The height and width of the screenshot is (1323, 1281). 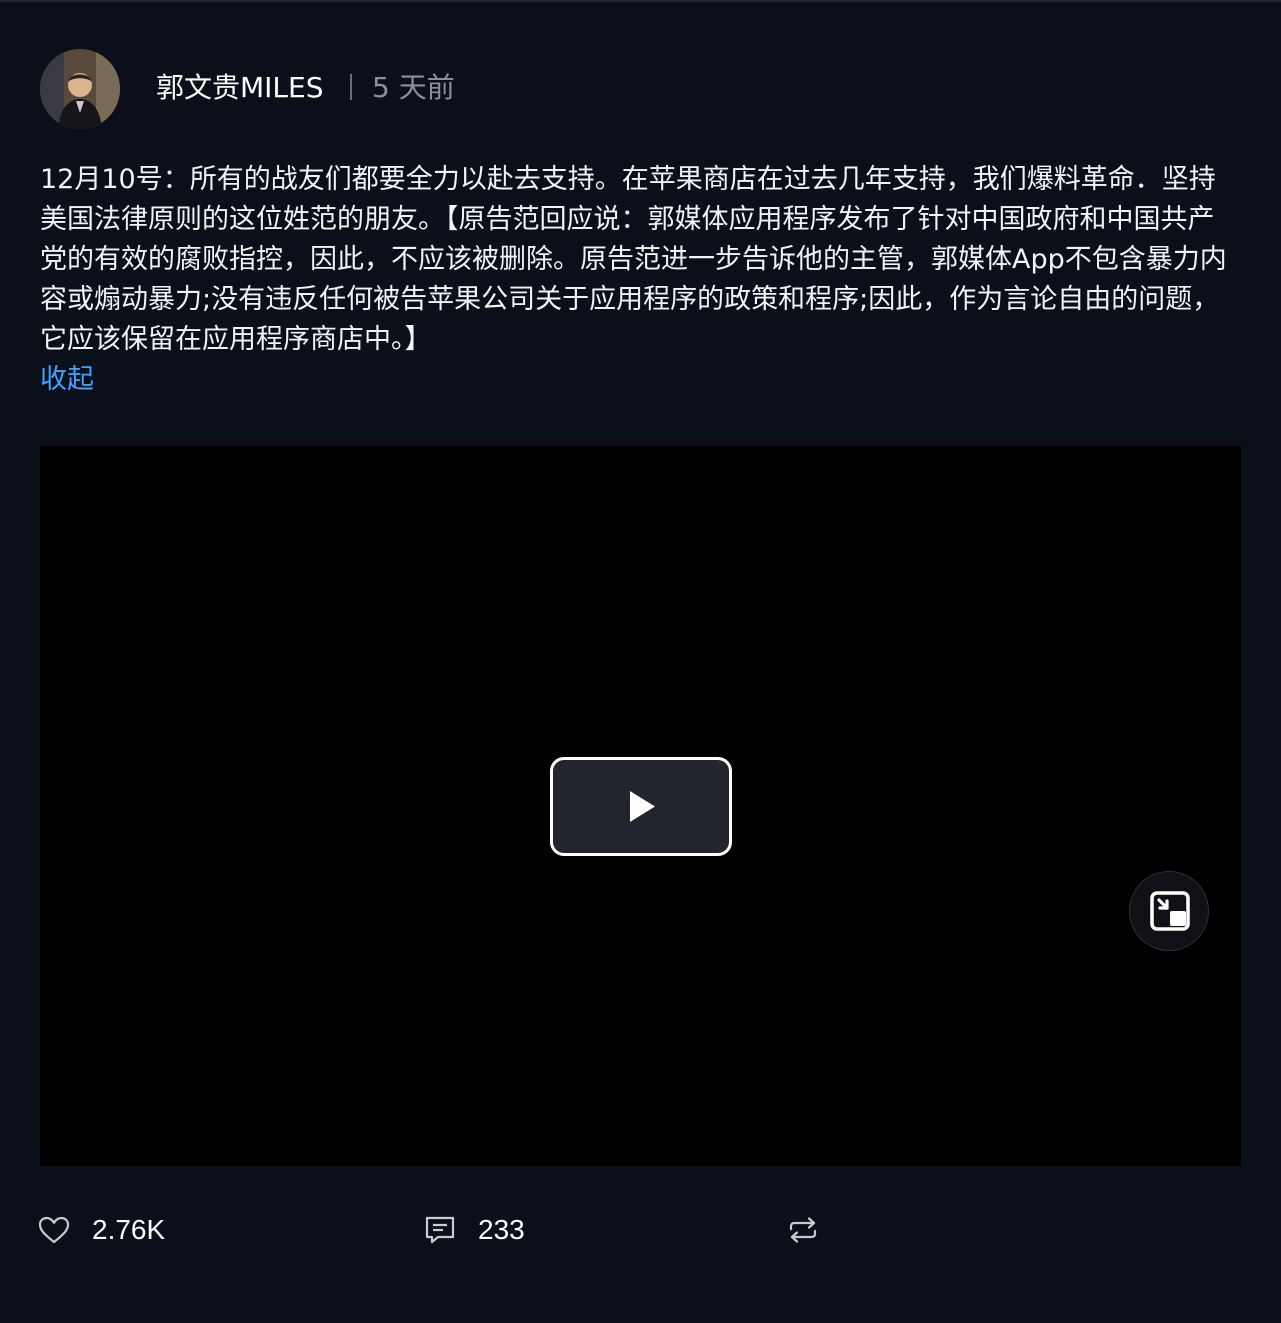 I want to click on collapse-link: 收起, so click(x=67, y=380).